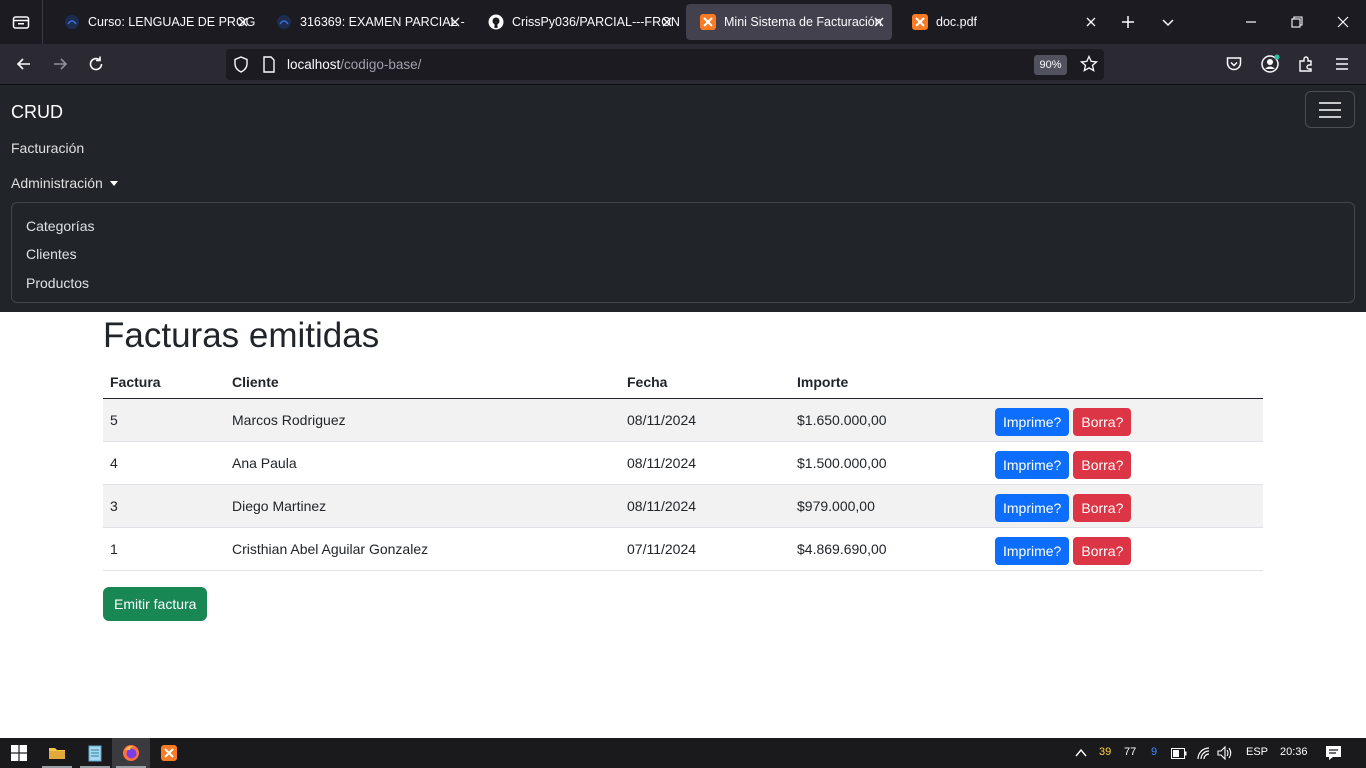 The image size is (1366, 768). What do you see at coordinates (1128, 22) in the screenshot?
I see `new-tab-button` at bounding box center [1128, 22].